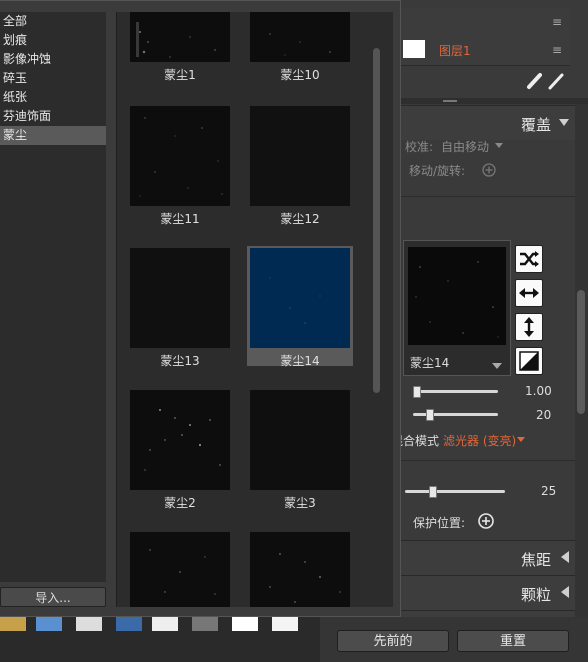 The image size is (588, 662). I want to click on thumbnail-item: 蒙尘1, so click(180, 47).